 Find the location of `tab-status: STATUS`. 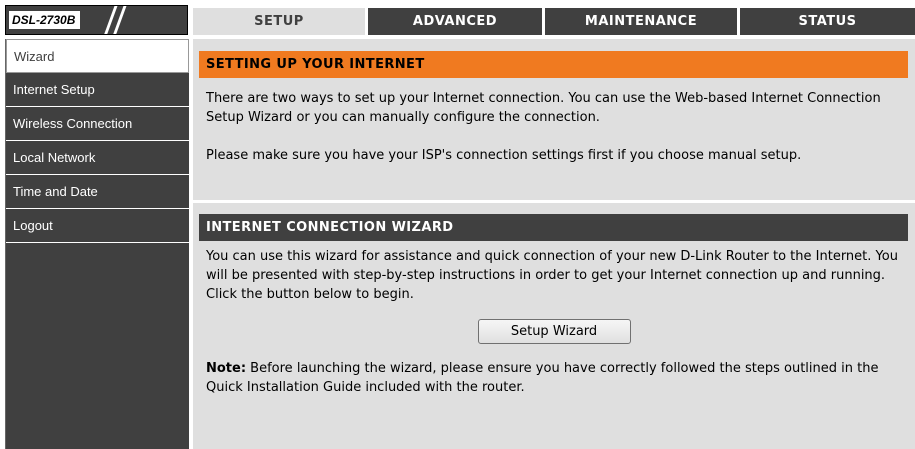

tab-status: STATUS is located at coordinates (827, 21).